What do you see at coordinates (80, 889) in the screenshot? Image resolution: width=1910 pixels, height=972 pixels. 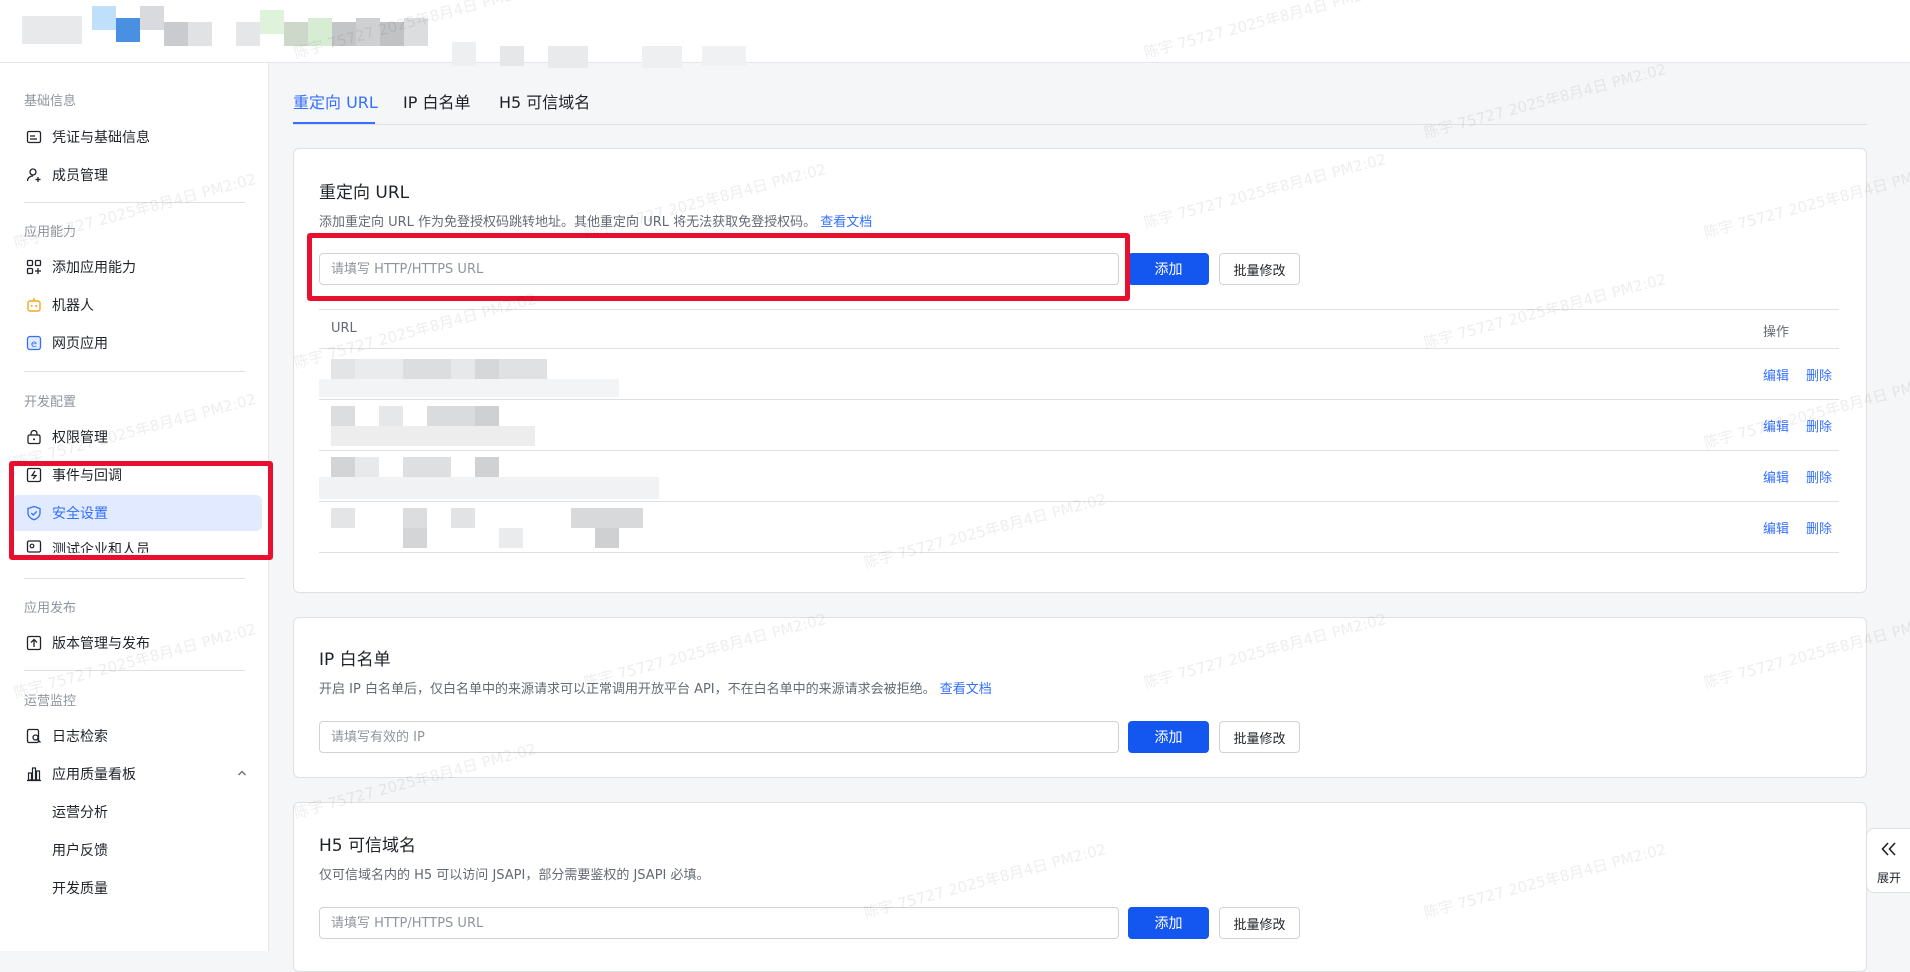 I see `sidebar-item-label: 开发质量` at bounding box center [80, 889].